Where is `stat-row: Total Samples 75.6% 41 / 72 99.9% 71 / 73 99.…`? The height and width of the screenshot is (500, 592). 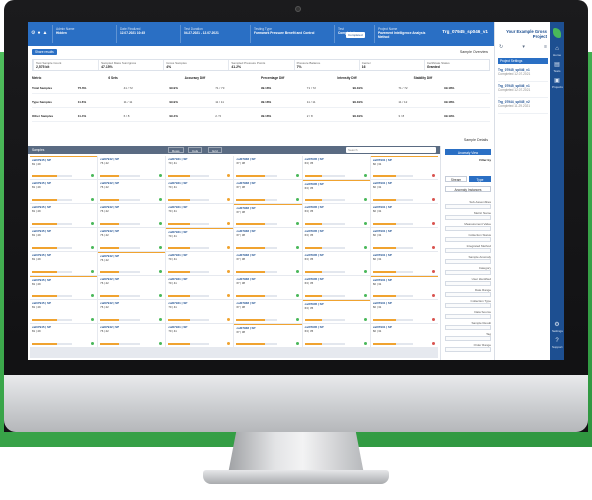
stat-row: Total Samples 75.6% 41 / 72 99.9% 71 / 73 99.… is located at coordinates (261, 90).